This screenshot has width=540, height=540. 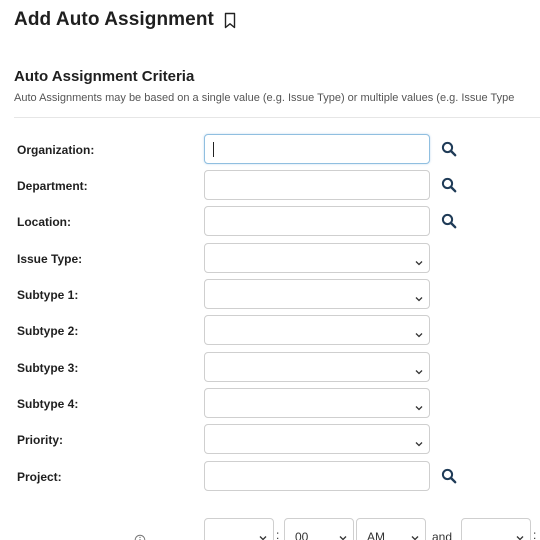 I want to click on subtype-1-row: Subtype 1:, so click(x=270, y=295).